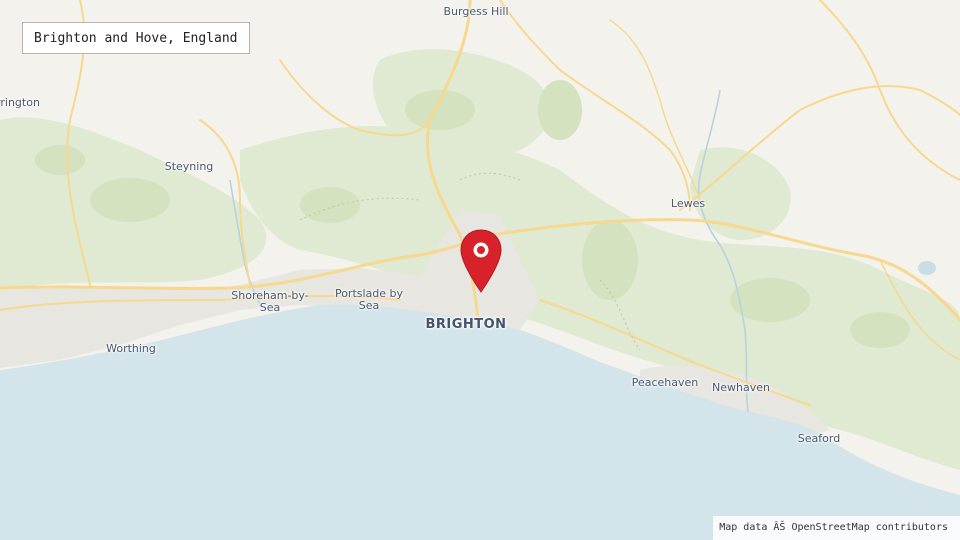 This screenshot has height=540, width=960. What do you see at coordinates (131, 348) in the screenshot?
I see `place-label-worthing: Worthing` at bounding box center [131, 348].